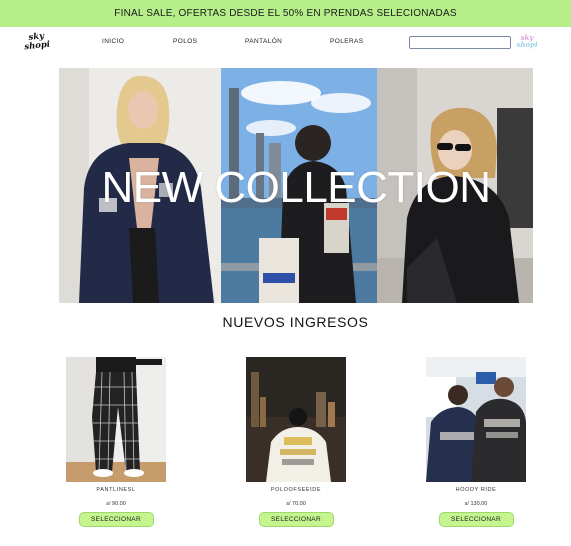 The width and height of the screenshot is (571, 546). Describe the element at coordinates (116, 490) in the screenshot. I see `product-name: PANTLINESL` at that location.